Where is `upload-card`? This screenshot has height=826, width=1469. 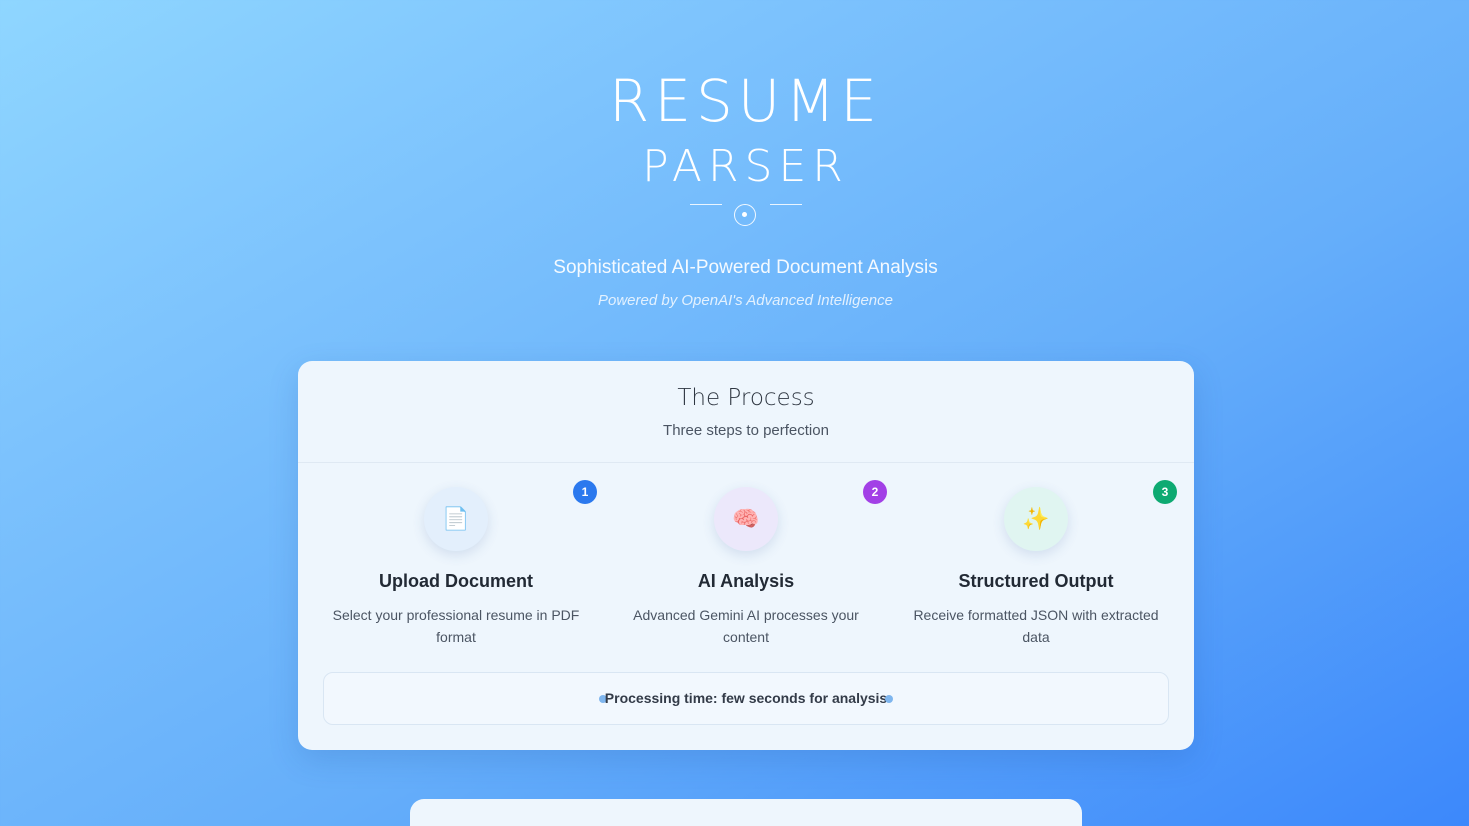
upload-card is located at coordinates (746, 812).